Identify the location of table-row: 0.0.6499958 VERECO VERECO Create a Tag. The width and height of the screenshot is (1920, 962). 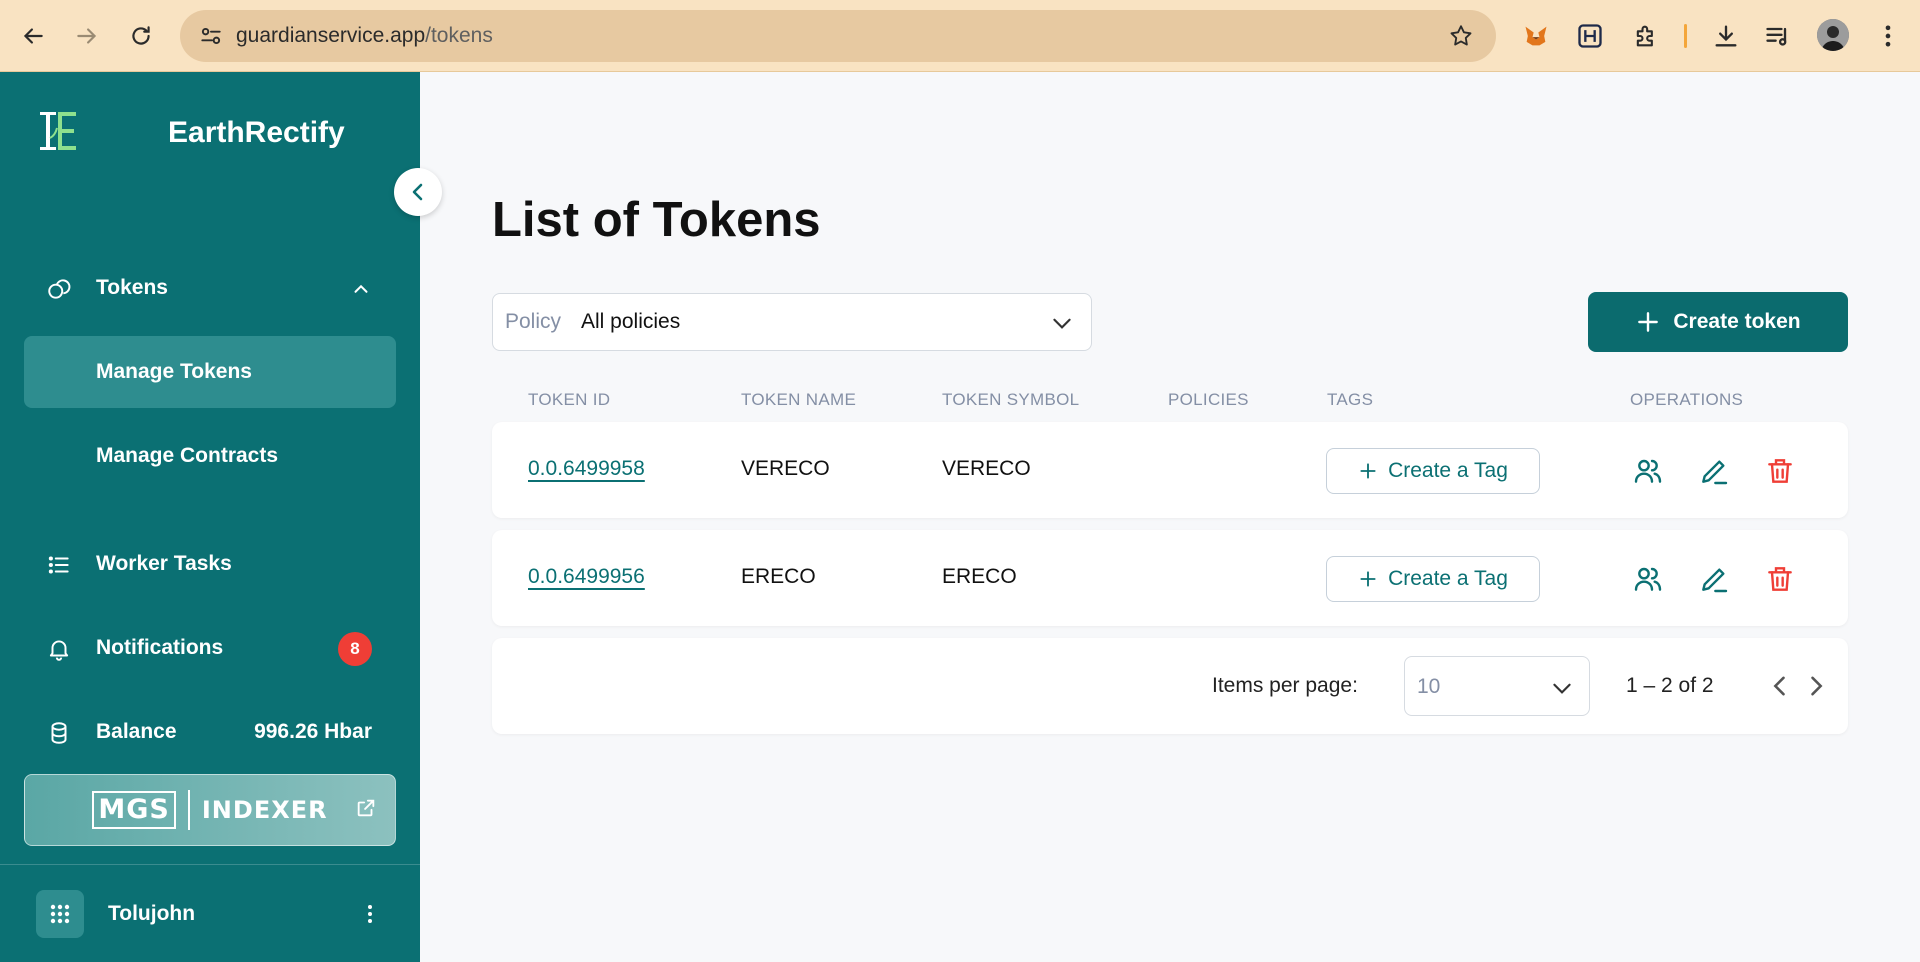
(1170, 470).